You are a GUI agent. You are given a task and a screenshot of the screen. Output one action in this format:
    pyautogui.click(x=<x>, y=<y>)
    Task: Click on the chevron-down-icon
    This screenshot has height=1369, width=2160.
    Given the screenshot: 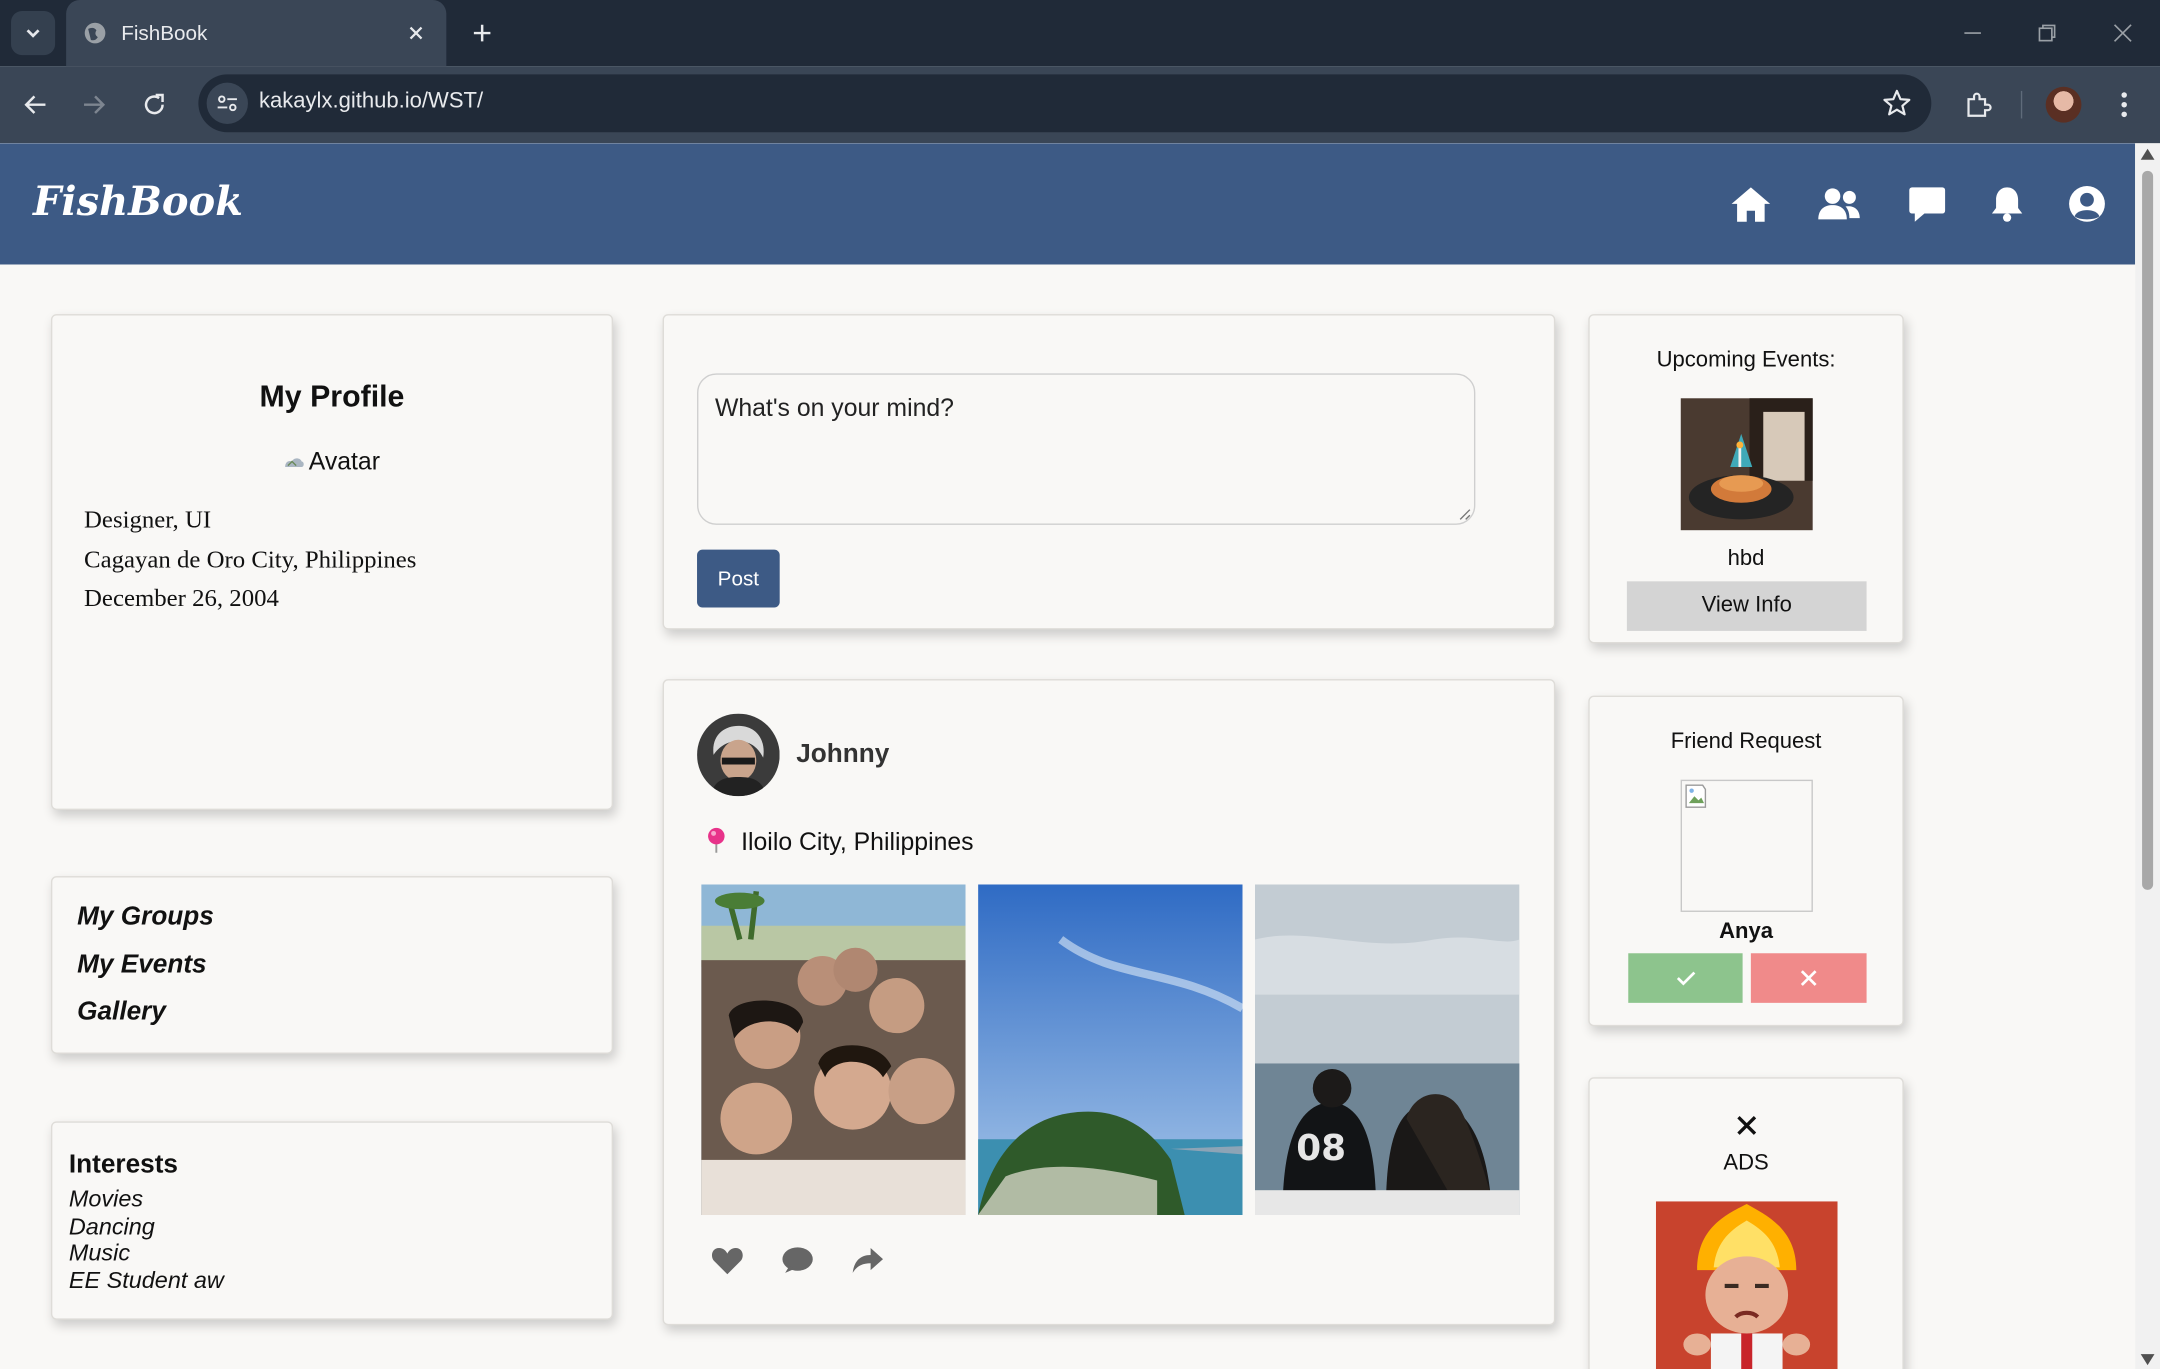 What is the action you would take?
    pyautogui.click(x=33, y=33)
    